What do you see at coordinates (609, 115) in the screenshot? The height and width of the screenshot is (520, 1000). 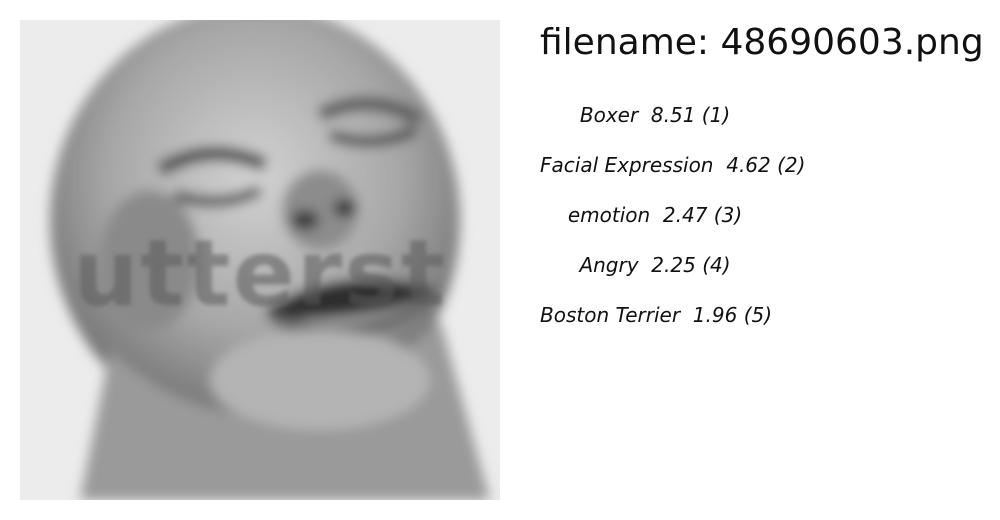 I see `prediction-label: Boxer` at bounding box center [609, 115].